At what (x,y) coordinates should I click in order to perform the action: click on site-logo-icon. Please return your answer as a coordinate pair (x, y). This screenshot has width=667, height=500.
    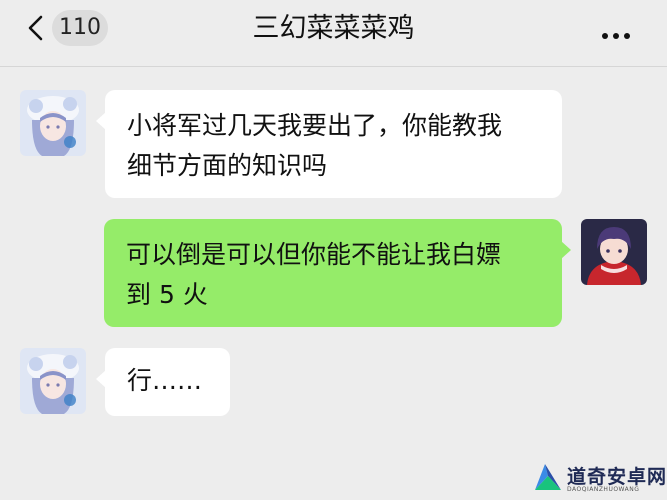
    Looking at the image, I should click on (548, 477).